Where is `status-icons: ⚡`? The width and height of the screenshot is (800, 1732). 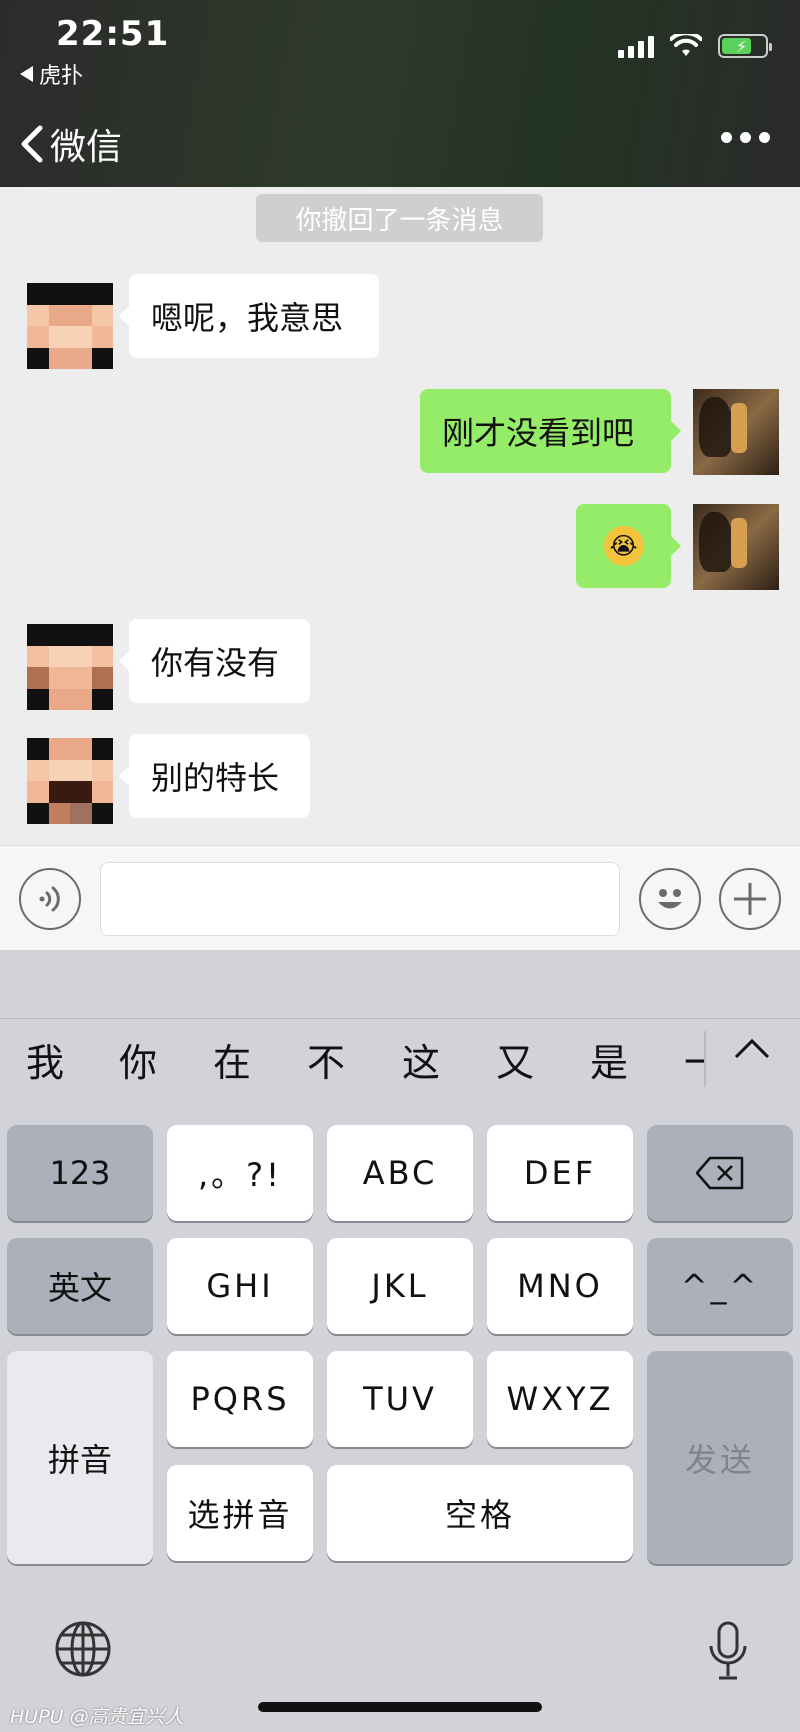 status-icons: ⚡ is located at coordinates (695, 46).